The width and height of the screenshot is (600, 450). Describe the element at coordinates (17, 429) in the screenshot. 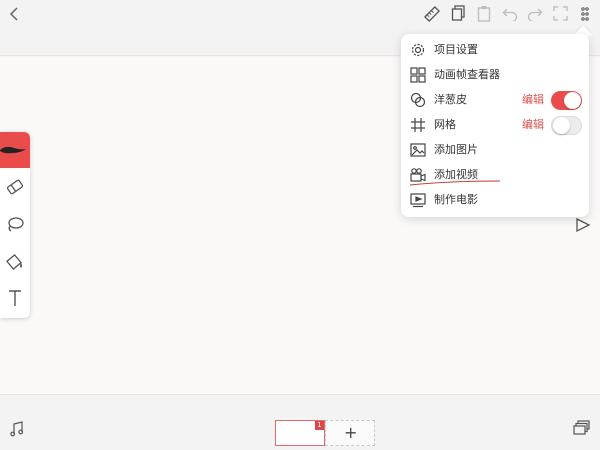

I see `music-note-icon` at that location.